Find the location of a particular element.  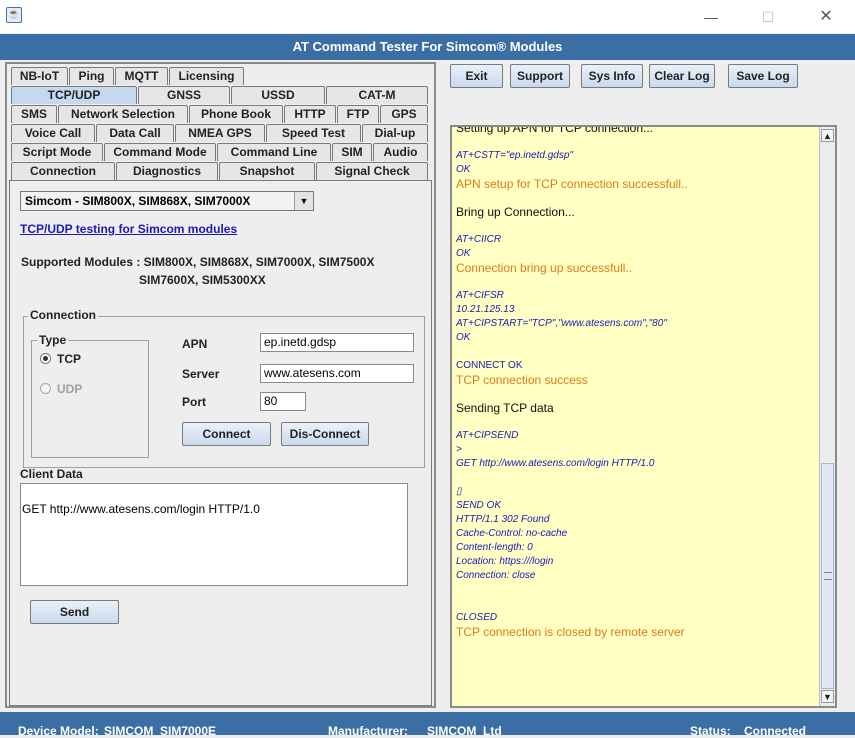

manufacturer-label: Manufacturer: is located at coordinates (368, 731).